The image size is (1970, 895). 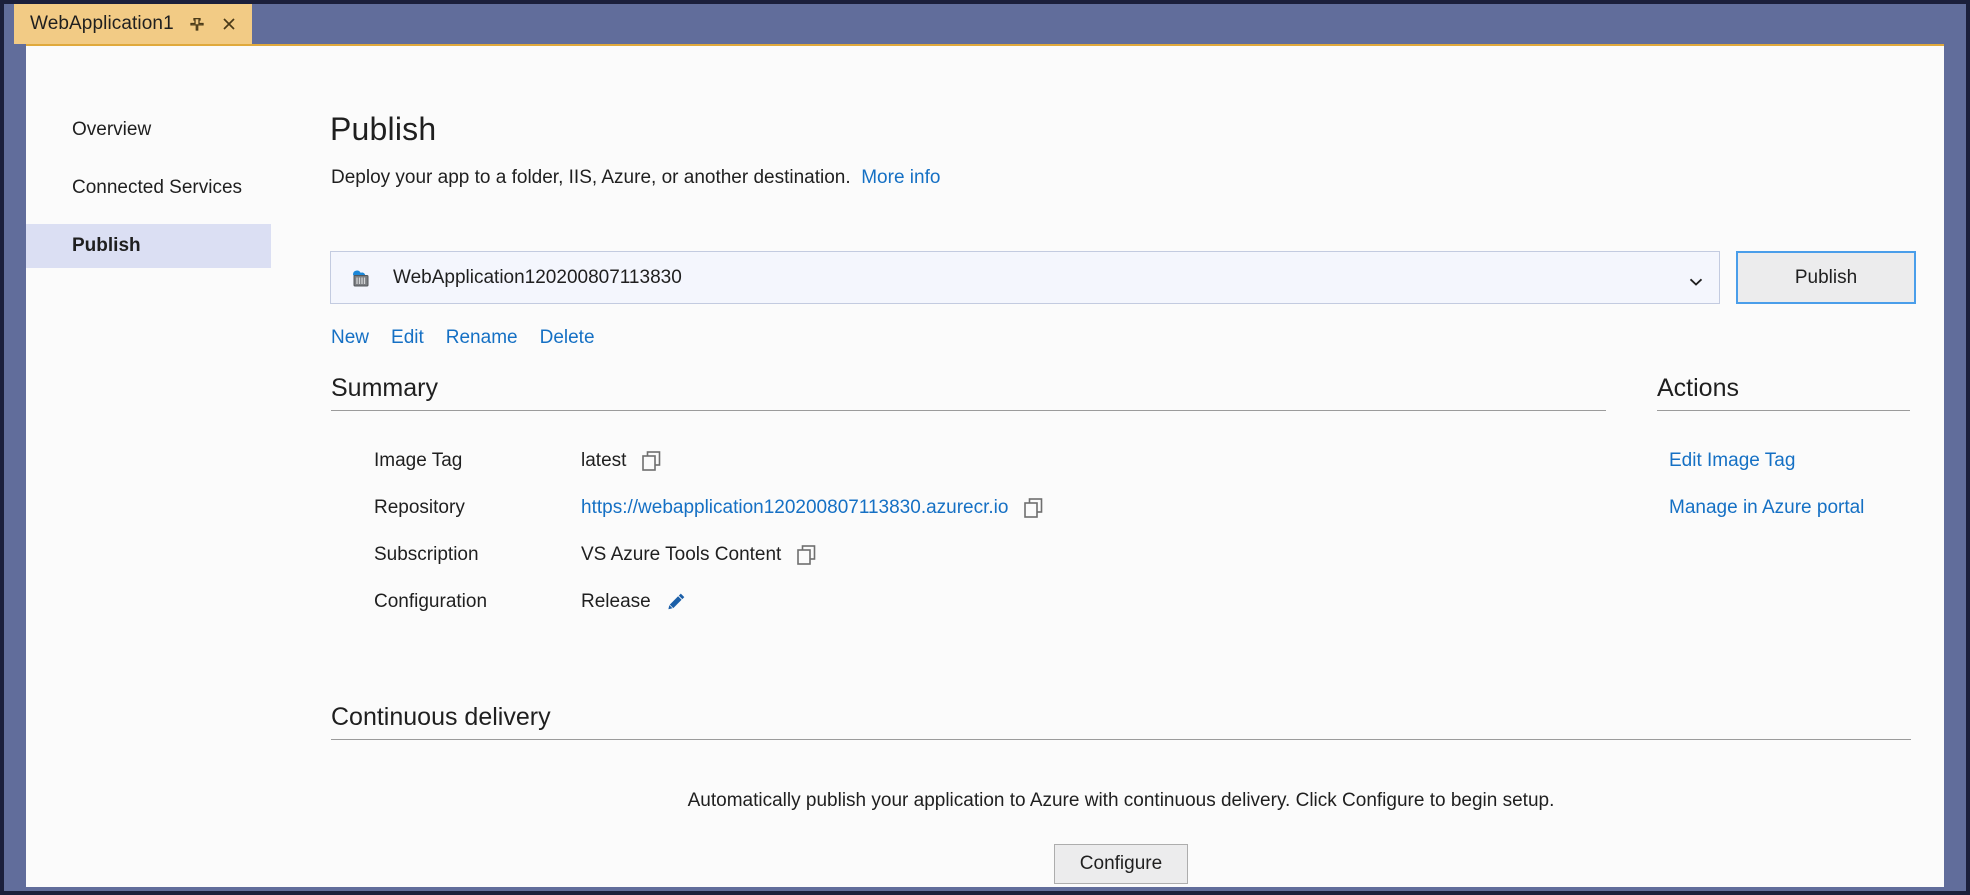 I want to click on summary-label: Image Tag, so click(x=418, y=460).